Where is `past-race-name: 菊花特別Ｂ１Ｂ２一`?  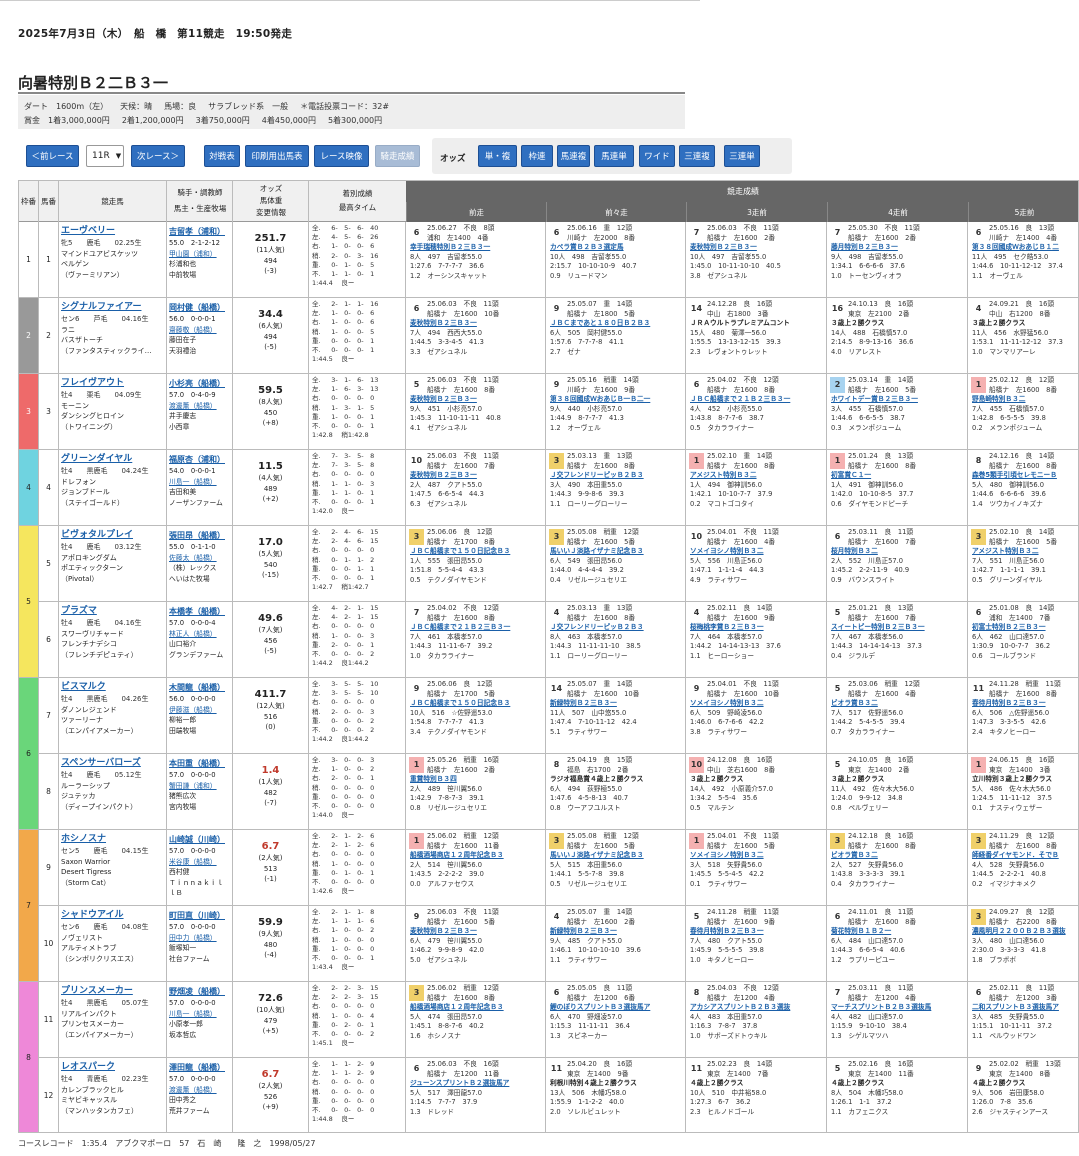
past-race-name: 菊花特別Ｂ１Ｂ２一 is located at coordinates (898, 932).